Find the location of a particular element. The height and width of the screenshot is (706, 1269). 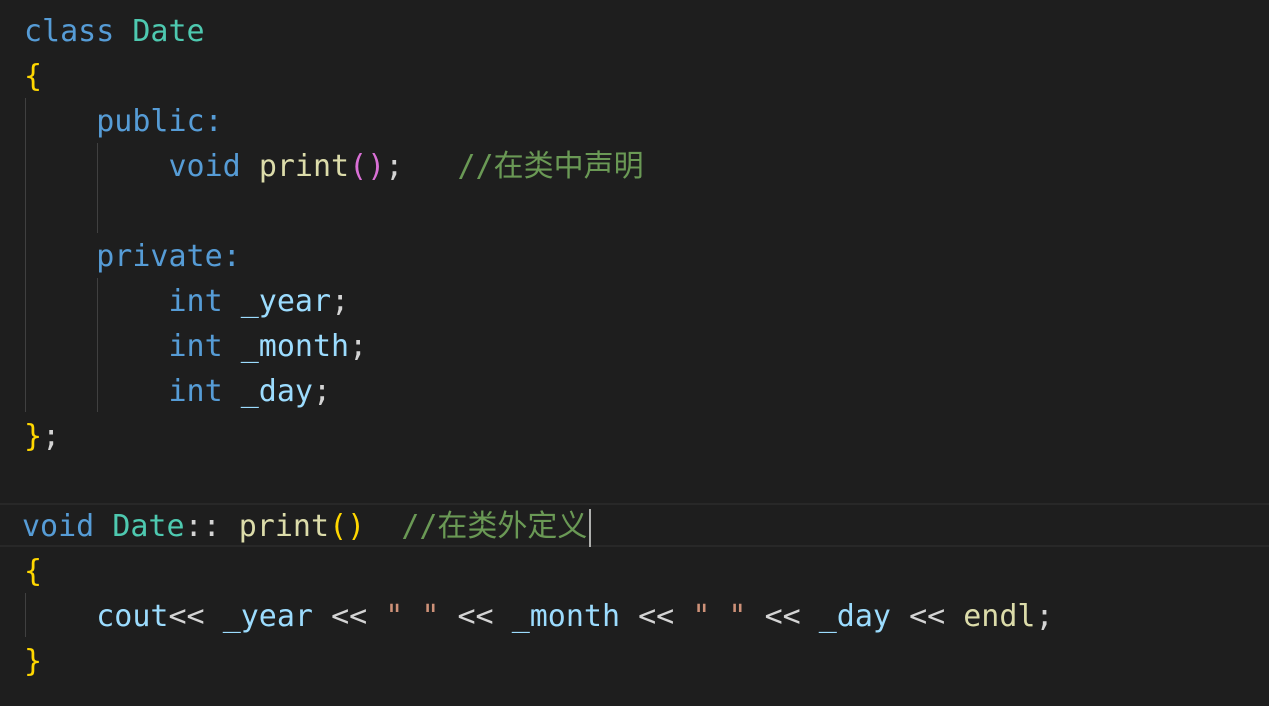

code-line-9: int _day; is located at coordinates (178, 391).